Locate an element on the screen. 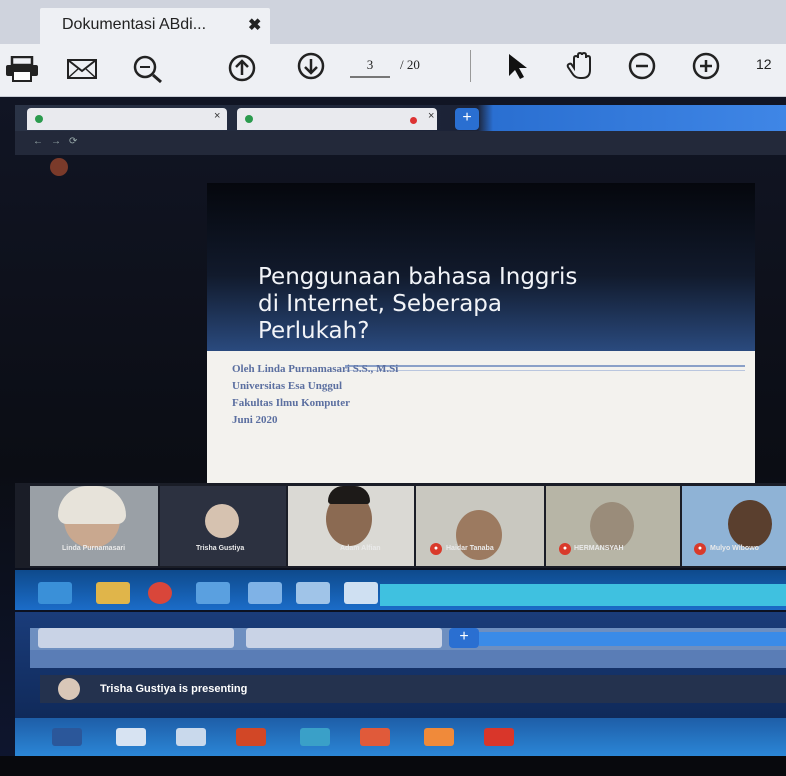 This screenshot has height=776, width=786. cursor-icon is located at coordinates (517, 66).